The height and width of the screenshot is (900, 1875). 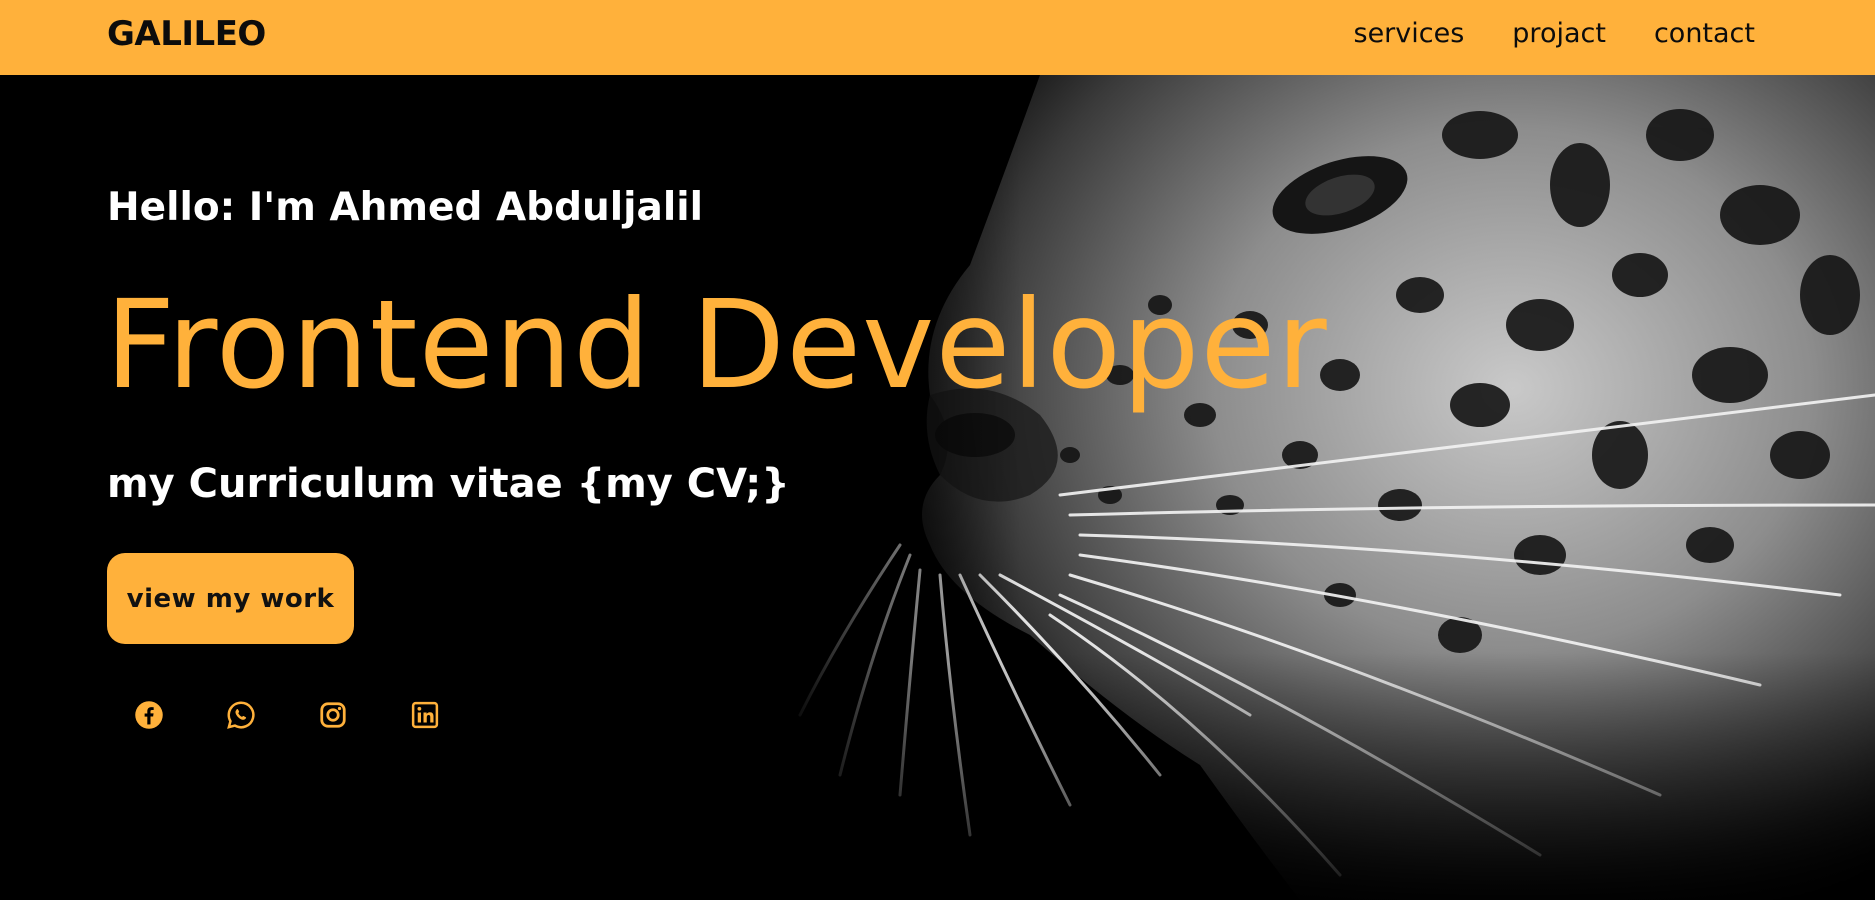 I want to click on nav-link-contact: contact, so click(x=1704, y=34).